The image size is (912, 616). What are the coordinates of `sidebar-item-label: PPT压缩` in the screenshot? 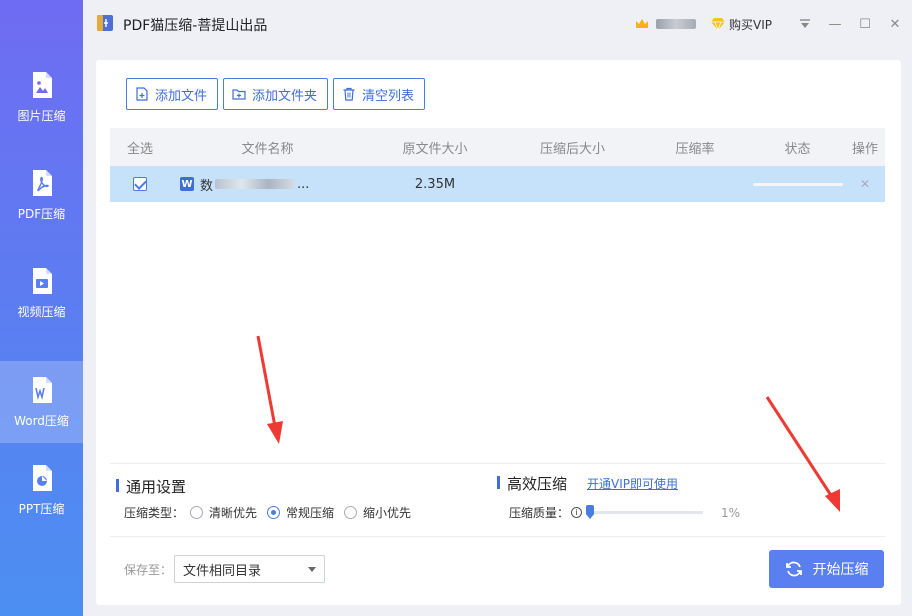 It's located at (41, 508).